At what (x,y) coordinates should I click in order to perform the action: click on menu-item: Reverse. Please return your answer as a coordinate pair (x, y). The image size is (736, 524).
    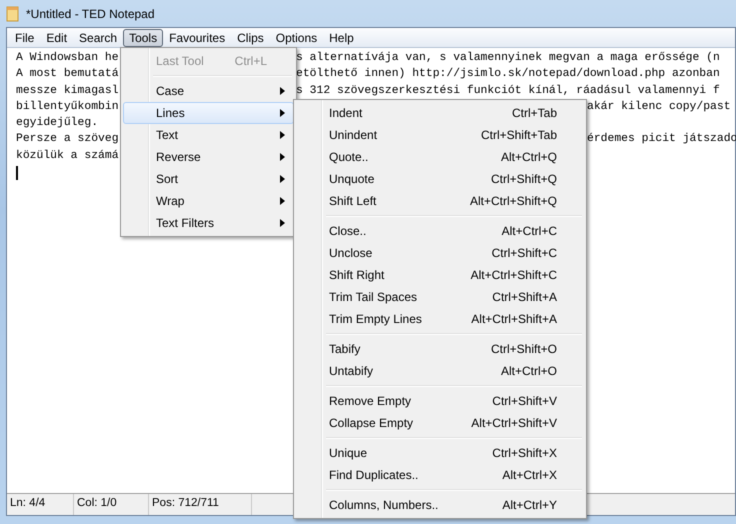
    Looking at the image, I should click on (208, 157).